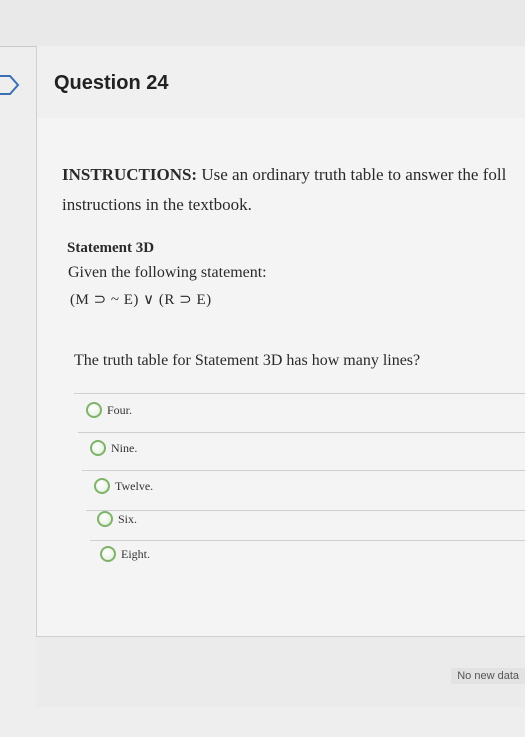 This screenshot has width=525, height=737. I want to click on option-nine: Nine., so click(113, 448).